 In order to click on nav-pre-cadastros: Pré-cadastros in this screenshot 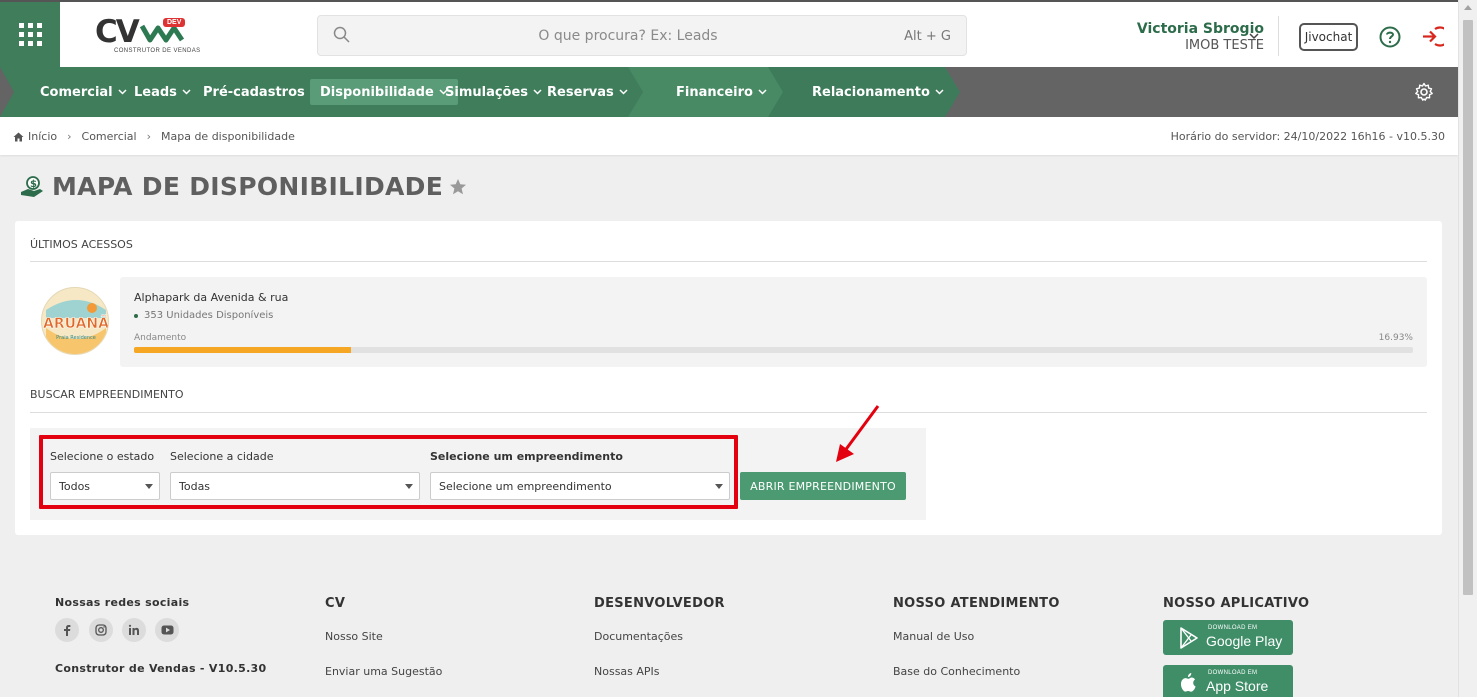, I will do `click(261, 92)`.